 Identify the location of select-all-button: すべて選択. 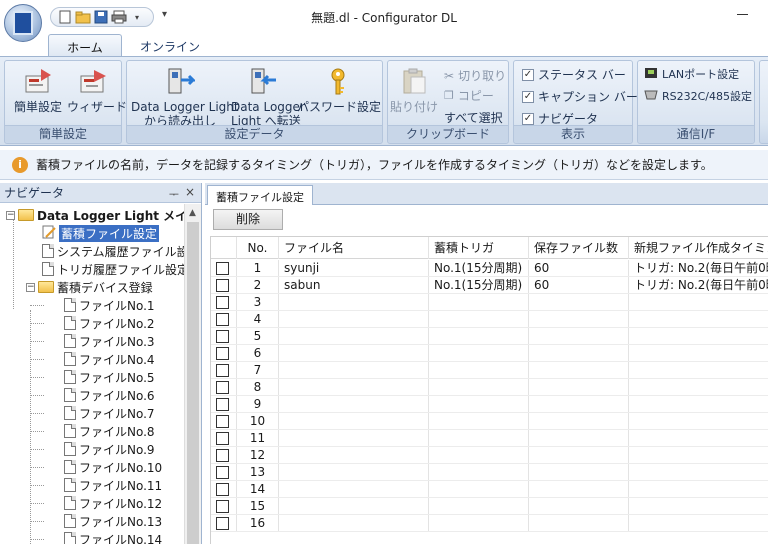
(473, 117).